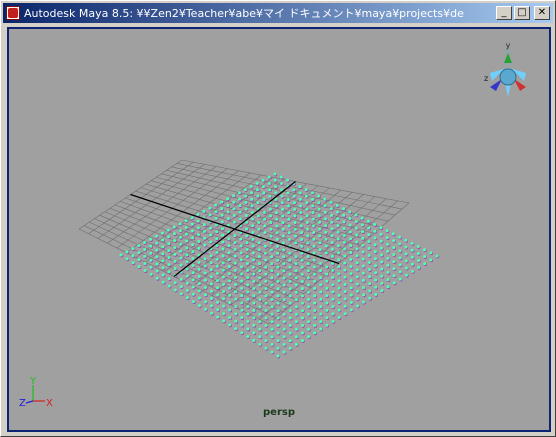 The image size is (556, 437). I want to click on close-button: ✕, so click(542, 13).